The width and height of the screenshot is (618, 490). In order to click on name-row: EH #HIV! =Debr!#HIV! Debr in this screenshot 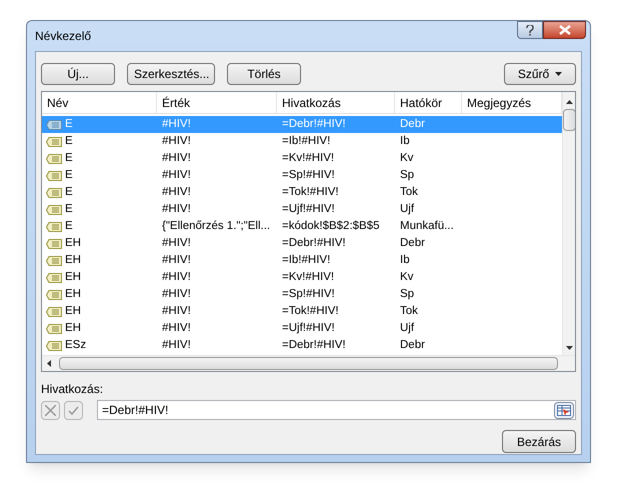, I will do `click(302, 243)`.